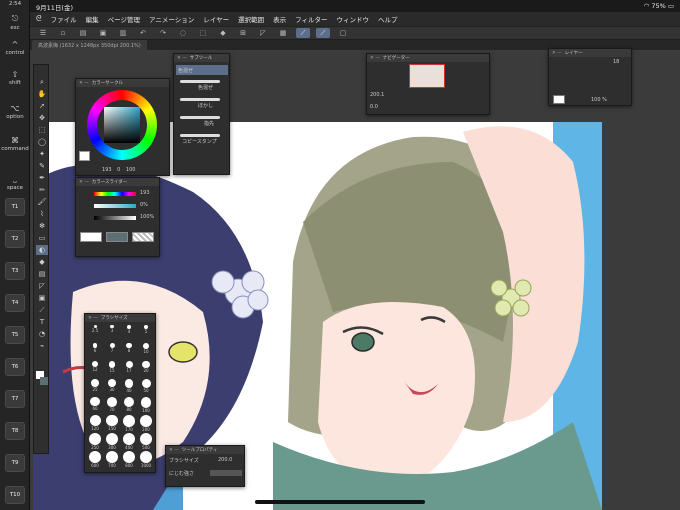 The width and height of the screenshot is (680, 510). Describe the element at coordinates (112, 441) in the screenshot. I see `brush-size-option: 300` at that location.